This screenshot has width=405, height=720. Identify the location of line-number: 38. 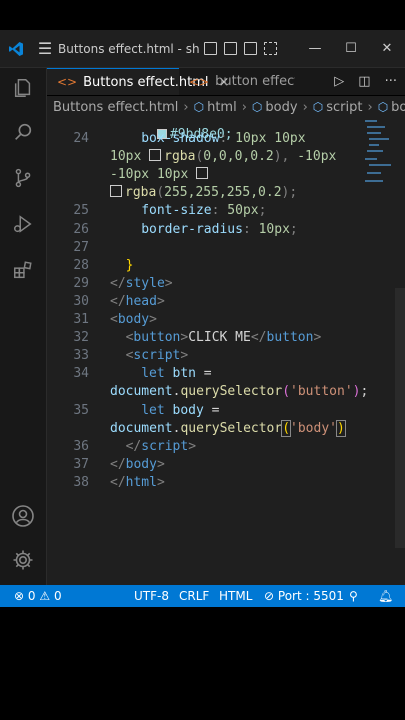
(81, 482).